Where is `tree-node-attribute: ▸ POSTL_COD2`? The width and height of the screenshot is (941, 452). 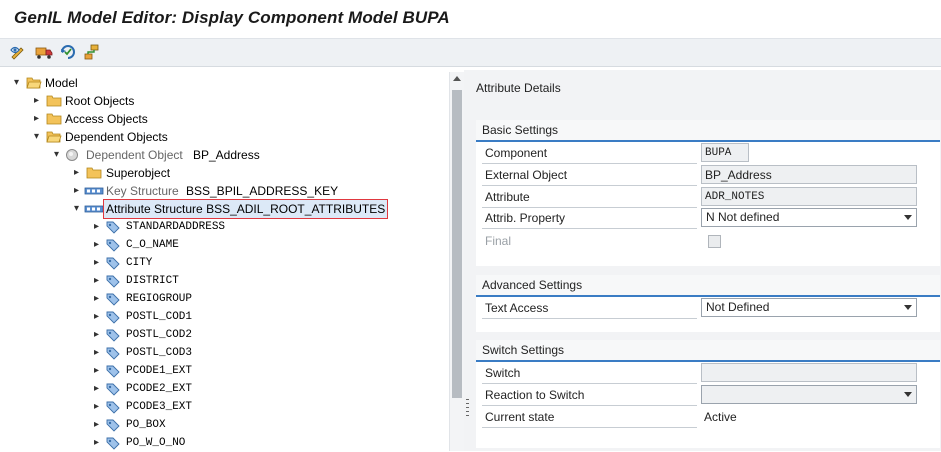
tree-node-attribute: ▸ POSTL_COD2 is located at coordinates (220, 335).